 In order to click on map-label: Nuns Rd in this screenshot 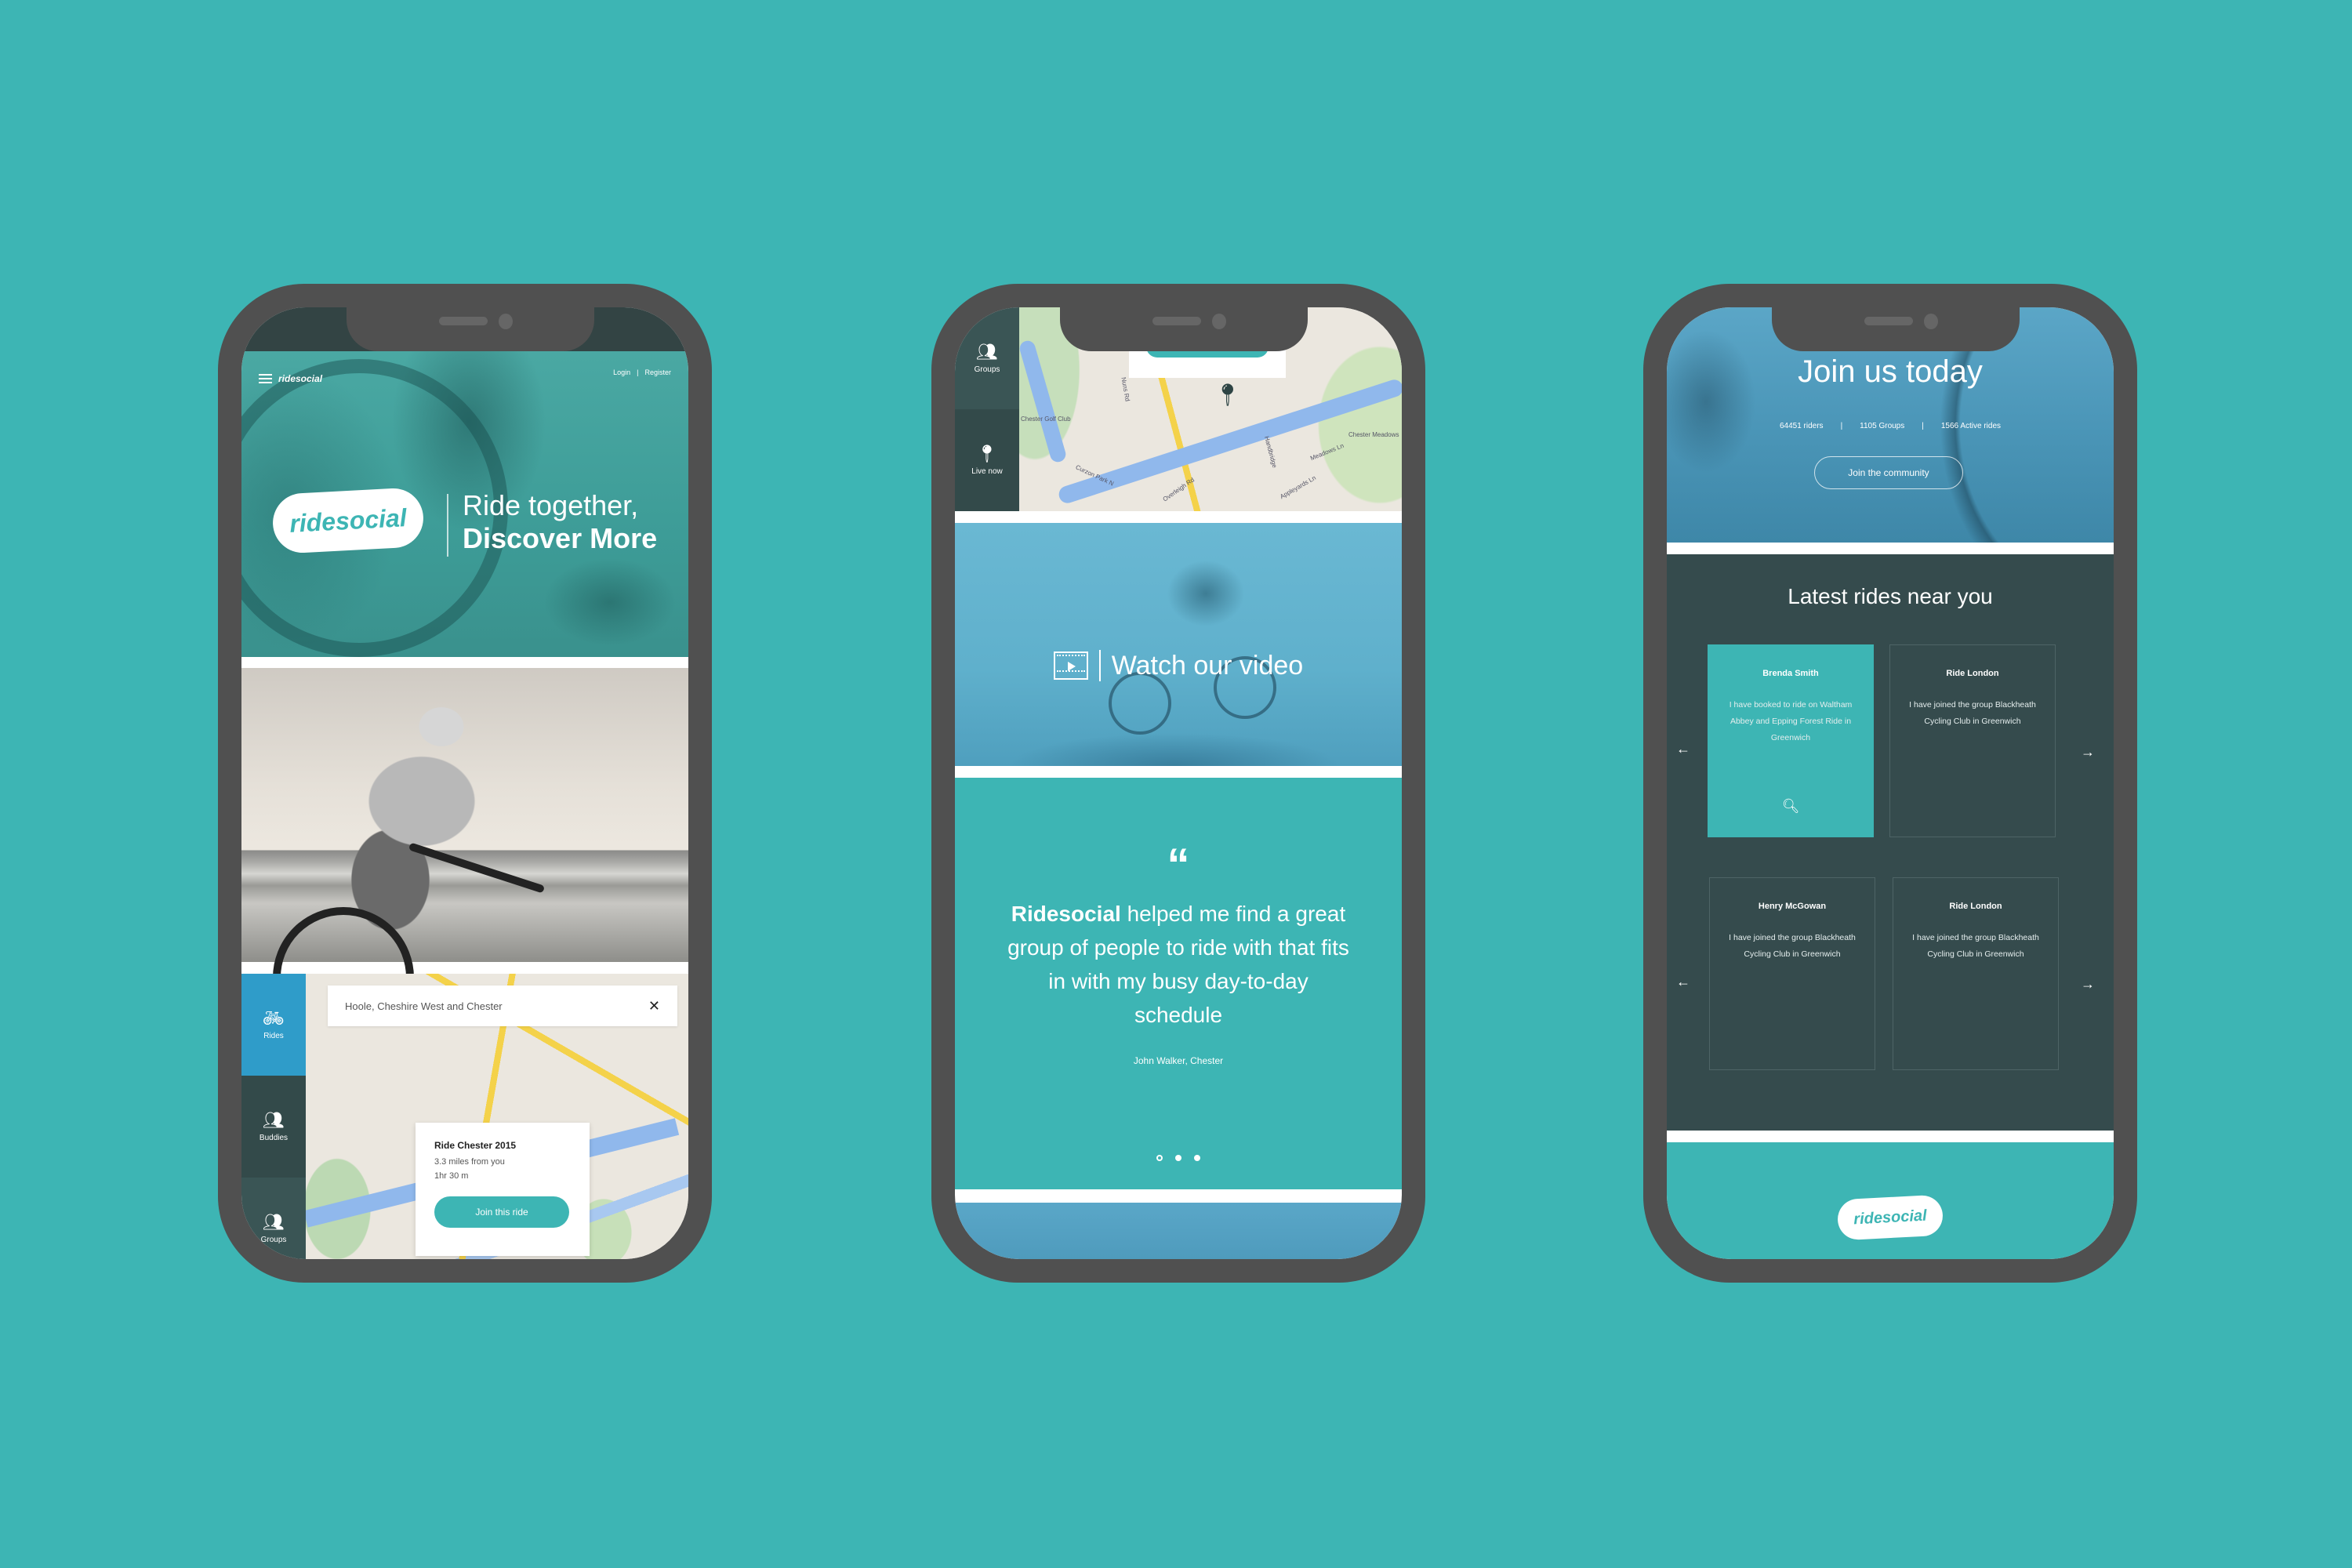, I will do `click(1125, 389)`.